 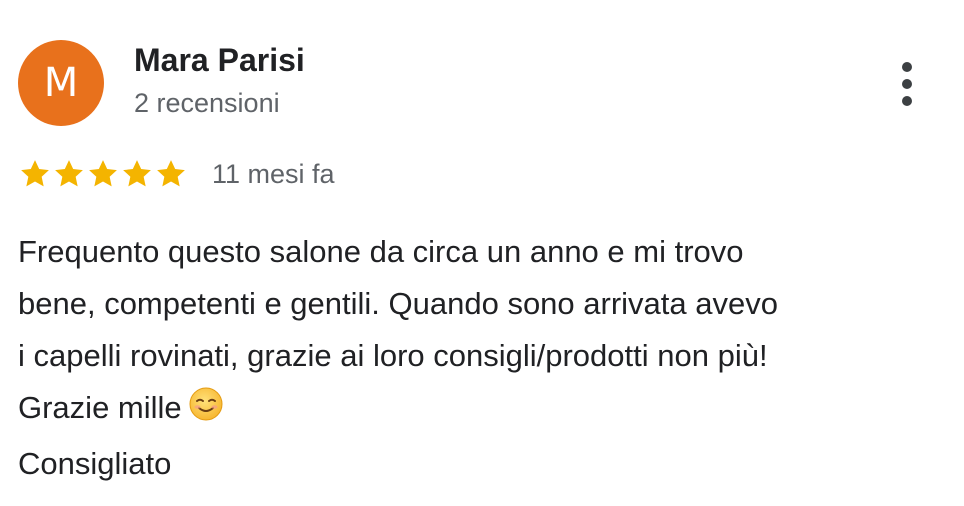 I want to click on review-text-line: Consigliato, so click(x=95, y=463).